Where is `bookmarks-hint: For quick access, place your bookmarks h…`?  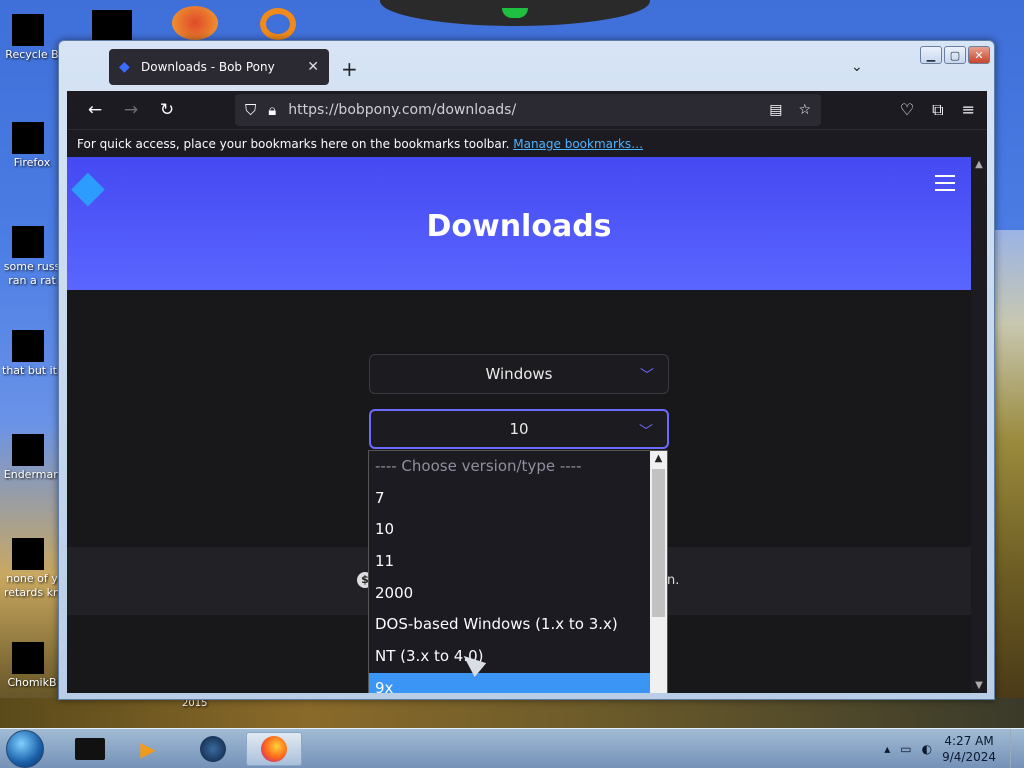 bookmarks-hint: For quick access, place your bookmarks h… is located at coordinates (293, 144).